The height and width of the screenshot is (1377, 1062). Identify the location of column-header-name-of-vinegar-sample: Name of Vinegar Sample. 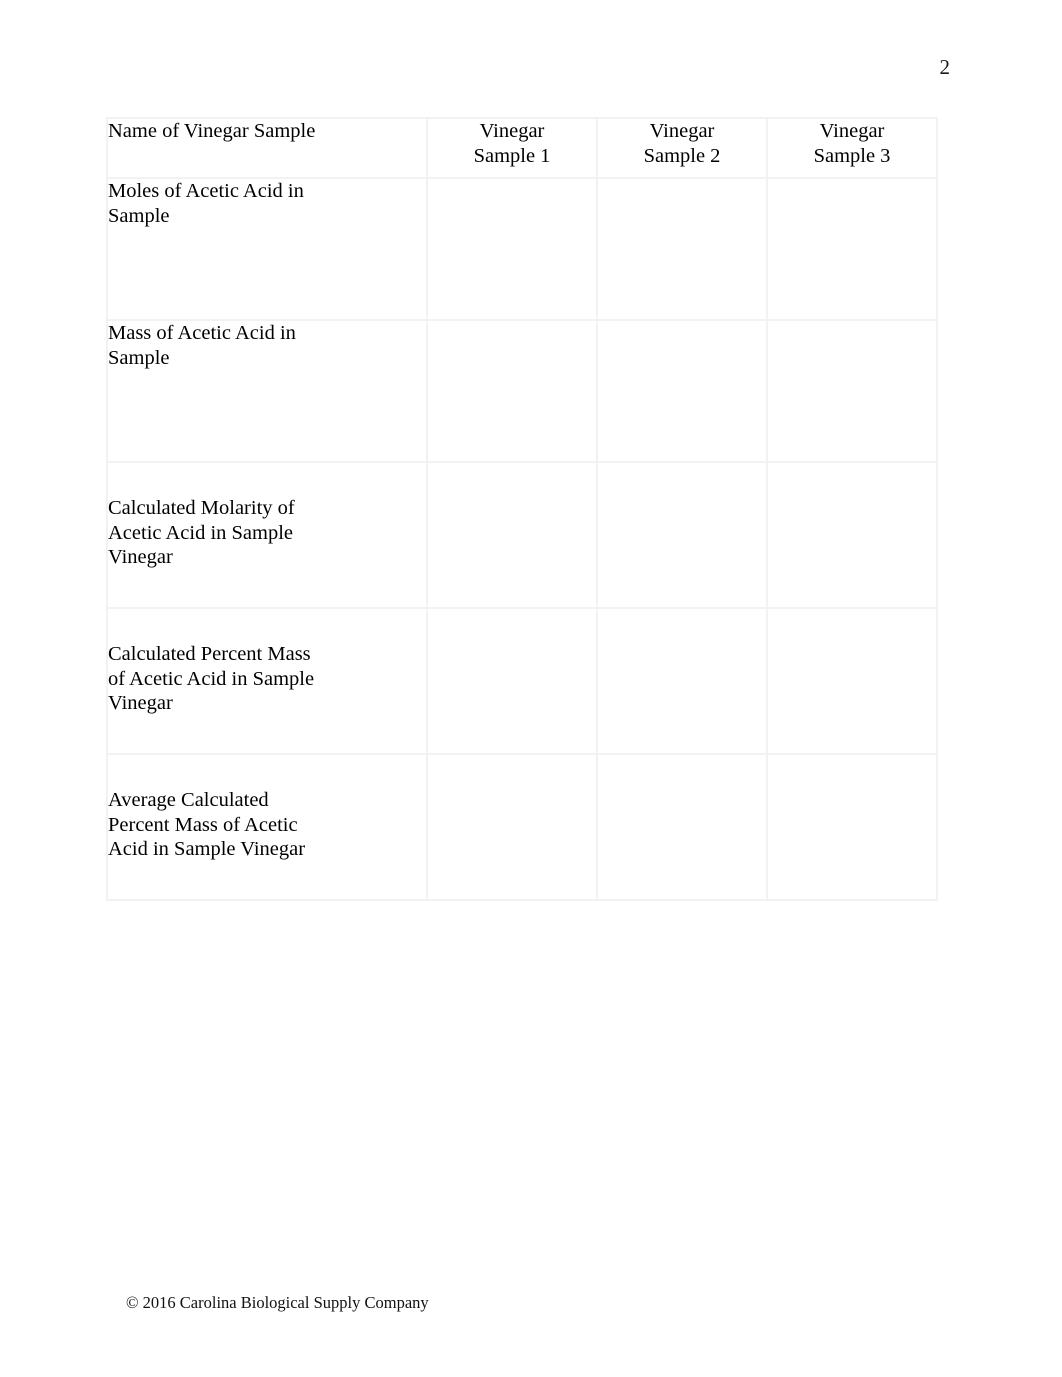
(267, 148).